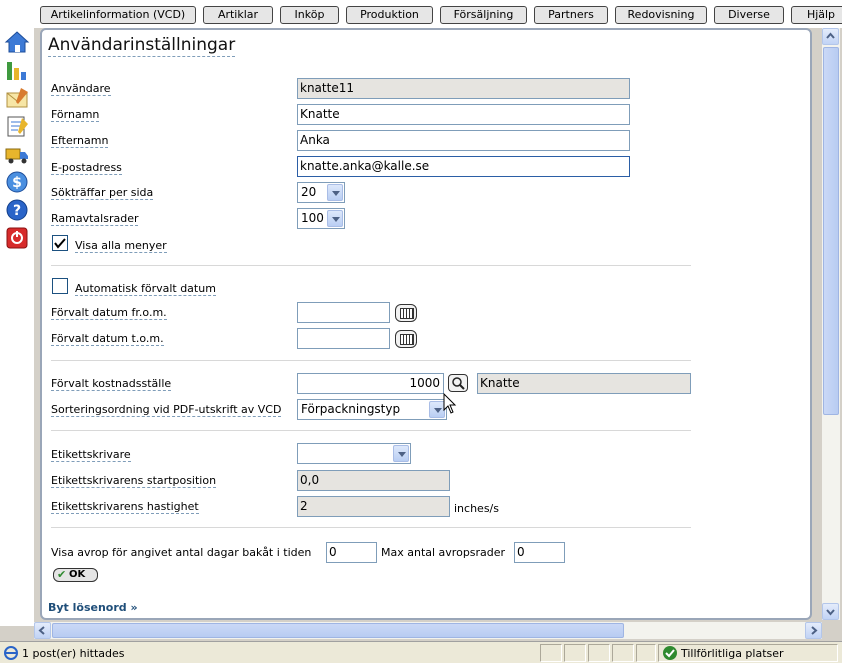  Describe the element at coordinates (17, 70) in the screenshot. I see `bar-chart-icon` at that location.